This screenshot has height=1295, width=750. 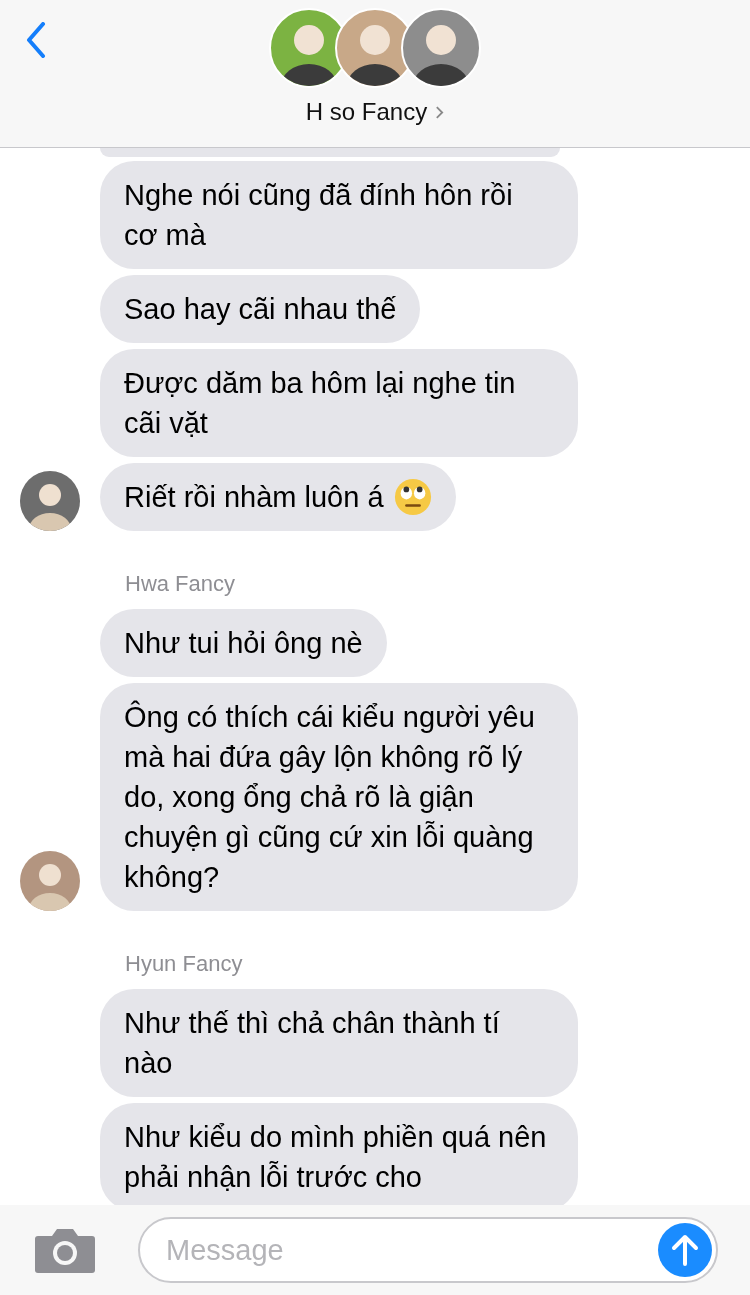 What do you see at coordinates (36, 40) in the screenshot?
I see `back-icon` at bounding box center [36, 40].